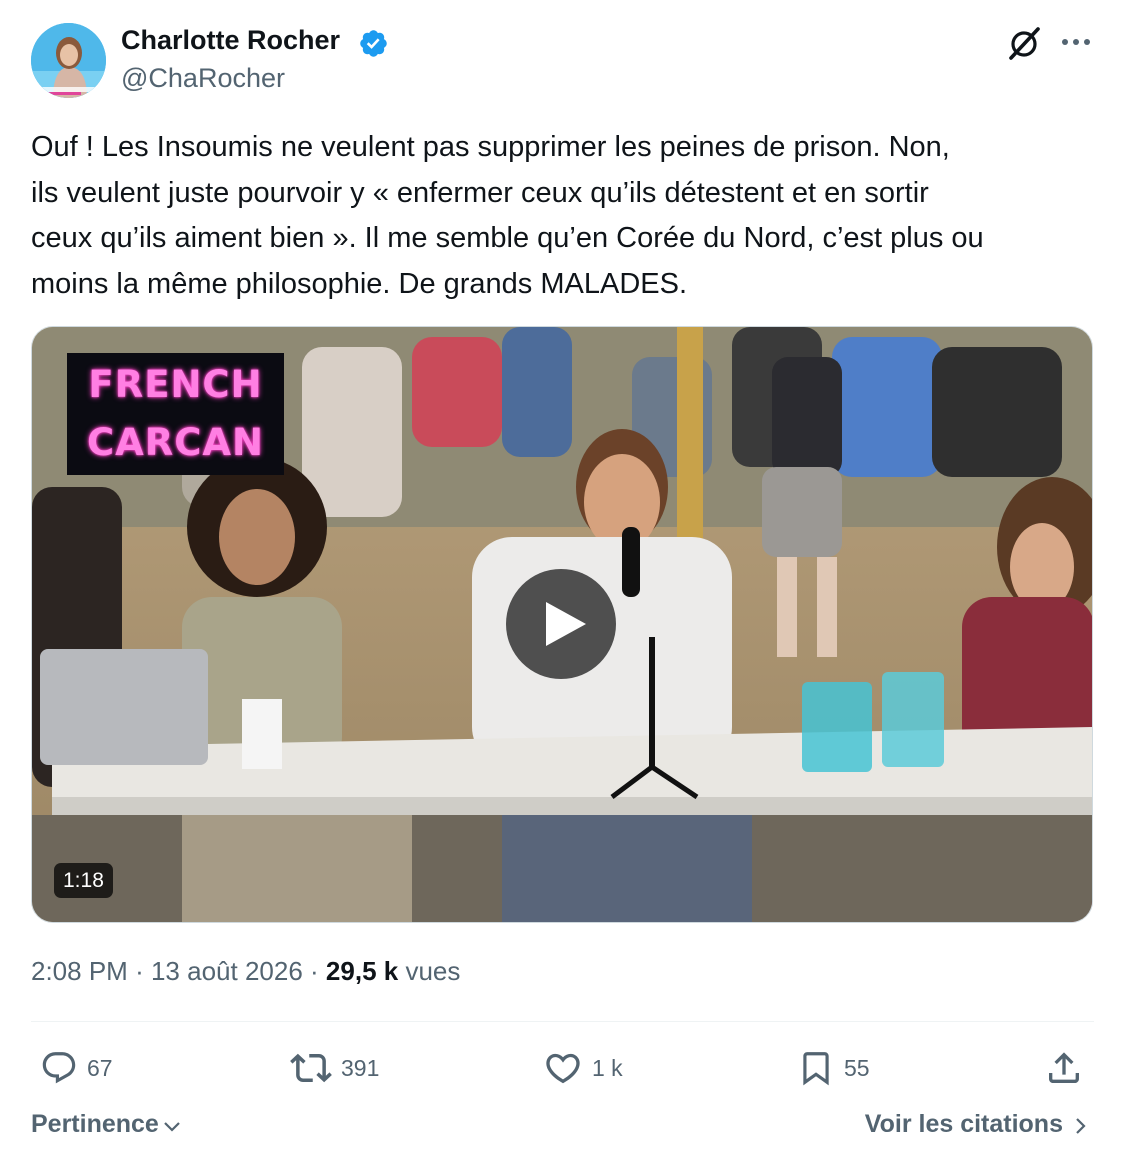 This screenshot has height=1166, width=1123. I want to click on reply-count: 67, so click(100, 1067).